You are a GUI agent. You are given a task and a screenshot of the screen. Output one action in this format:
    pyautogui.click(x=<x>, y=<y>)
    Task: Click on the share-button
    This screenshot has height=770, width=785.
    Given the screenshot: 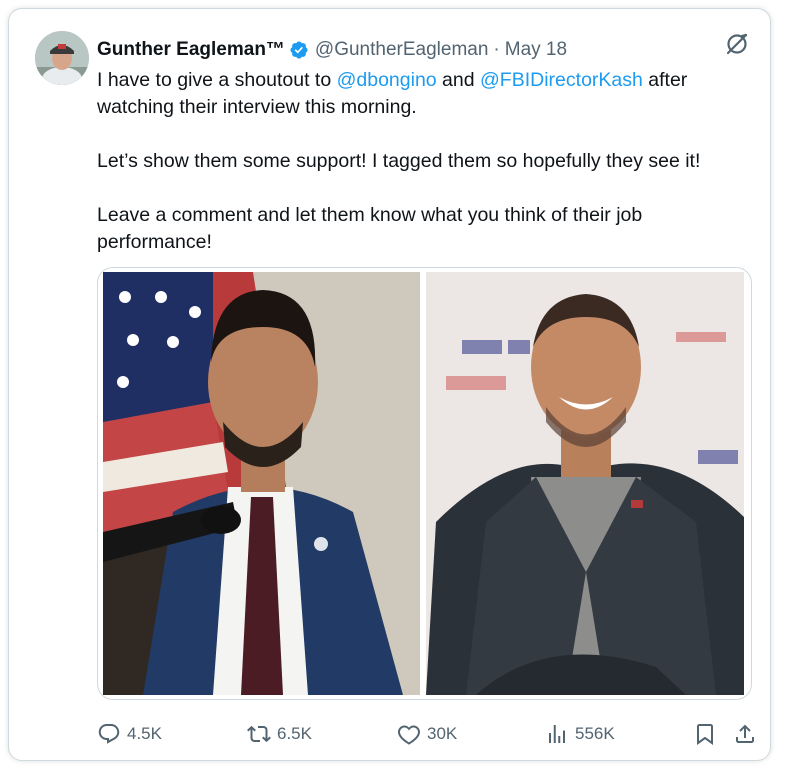 What is the action you would take?
    pyautogui.click(x=748, y=734)
    